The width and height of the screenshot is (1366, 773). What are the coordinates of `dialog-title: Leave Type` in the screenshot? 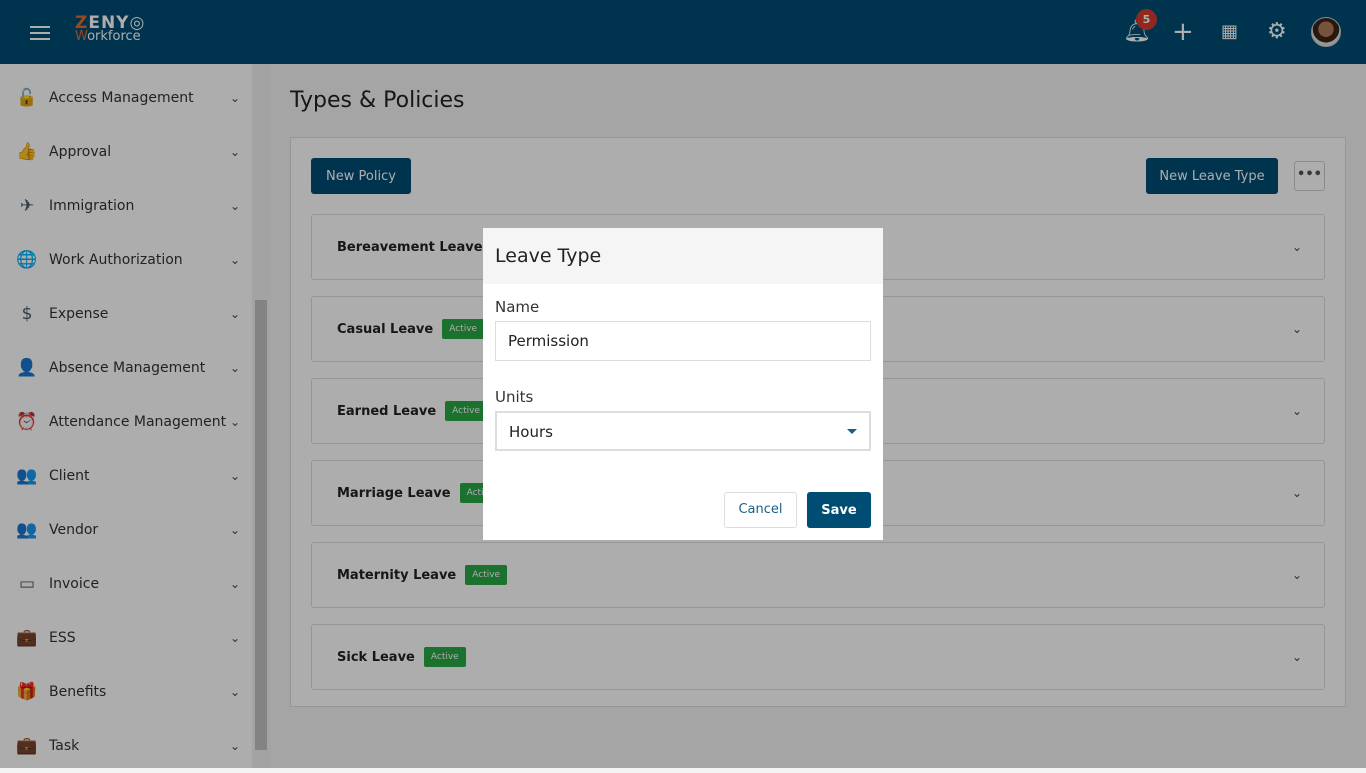 It's located at (683, 256).